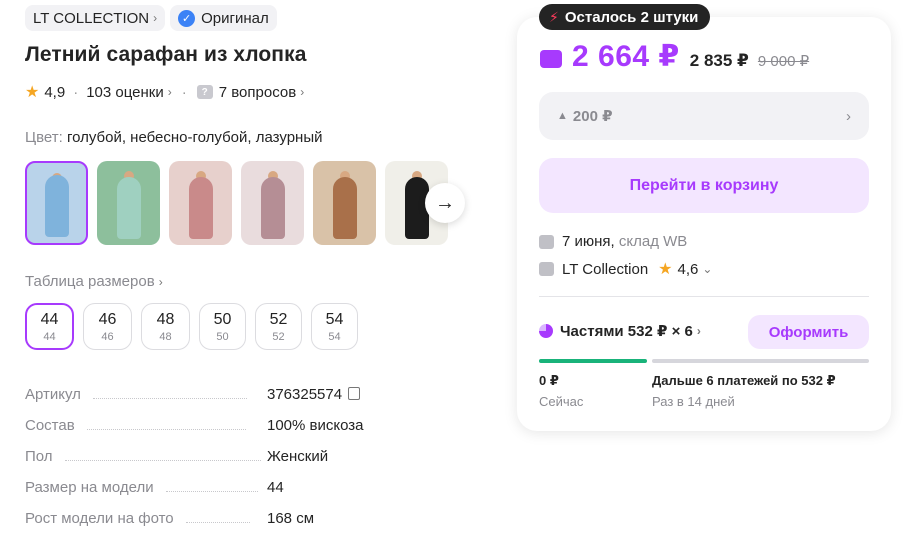 The height and width of the screenshot is (535, 908). Describe the element at coordinates (275, 487) in the screenshot. I see `spec-value: 44` at that location.